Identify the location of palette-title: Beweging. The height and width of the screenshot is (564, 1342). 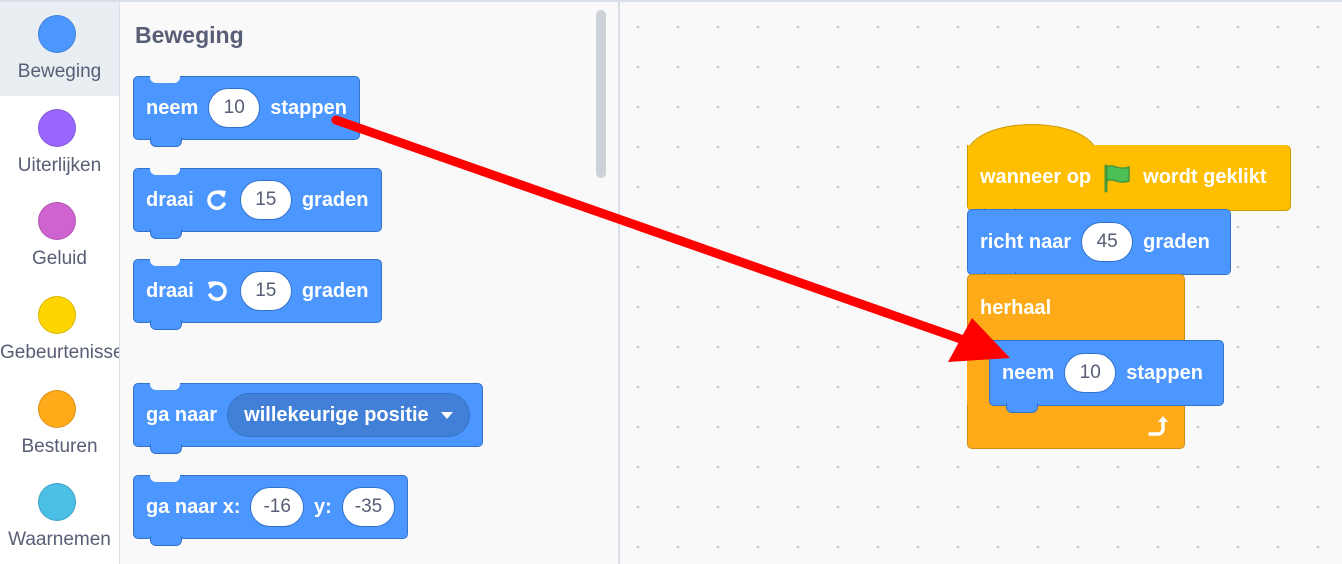
(189, 35).